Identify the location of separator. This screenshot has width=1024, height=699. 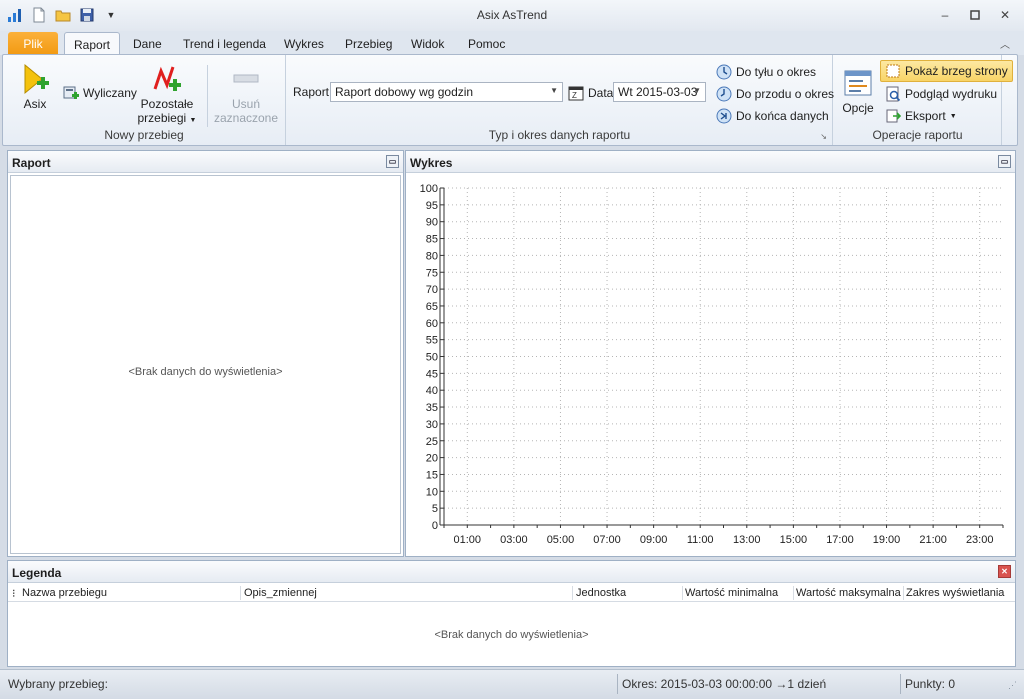
(207, 96).